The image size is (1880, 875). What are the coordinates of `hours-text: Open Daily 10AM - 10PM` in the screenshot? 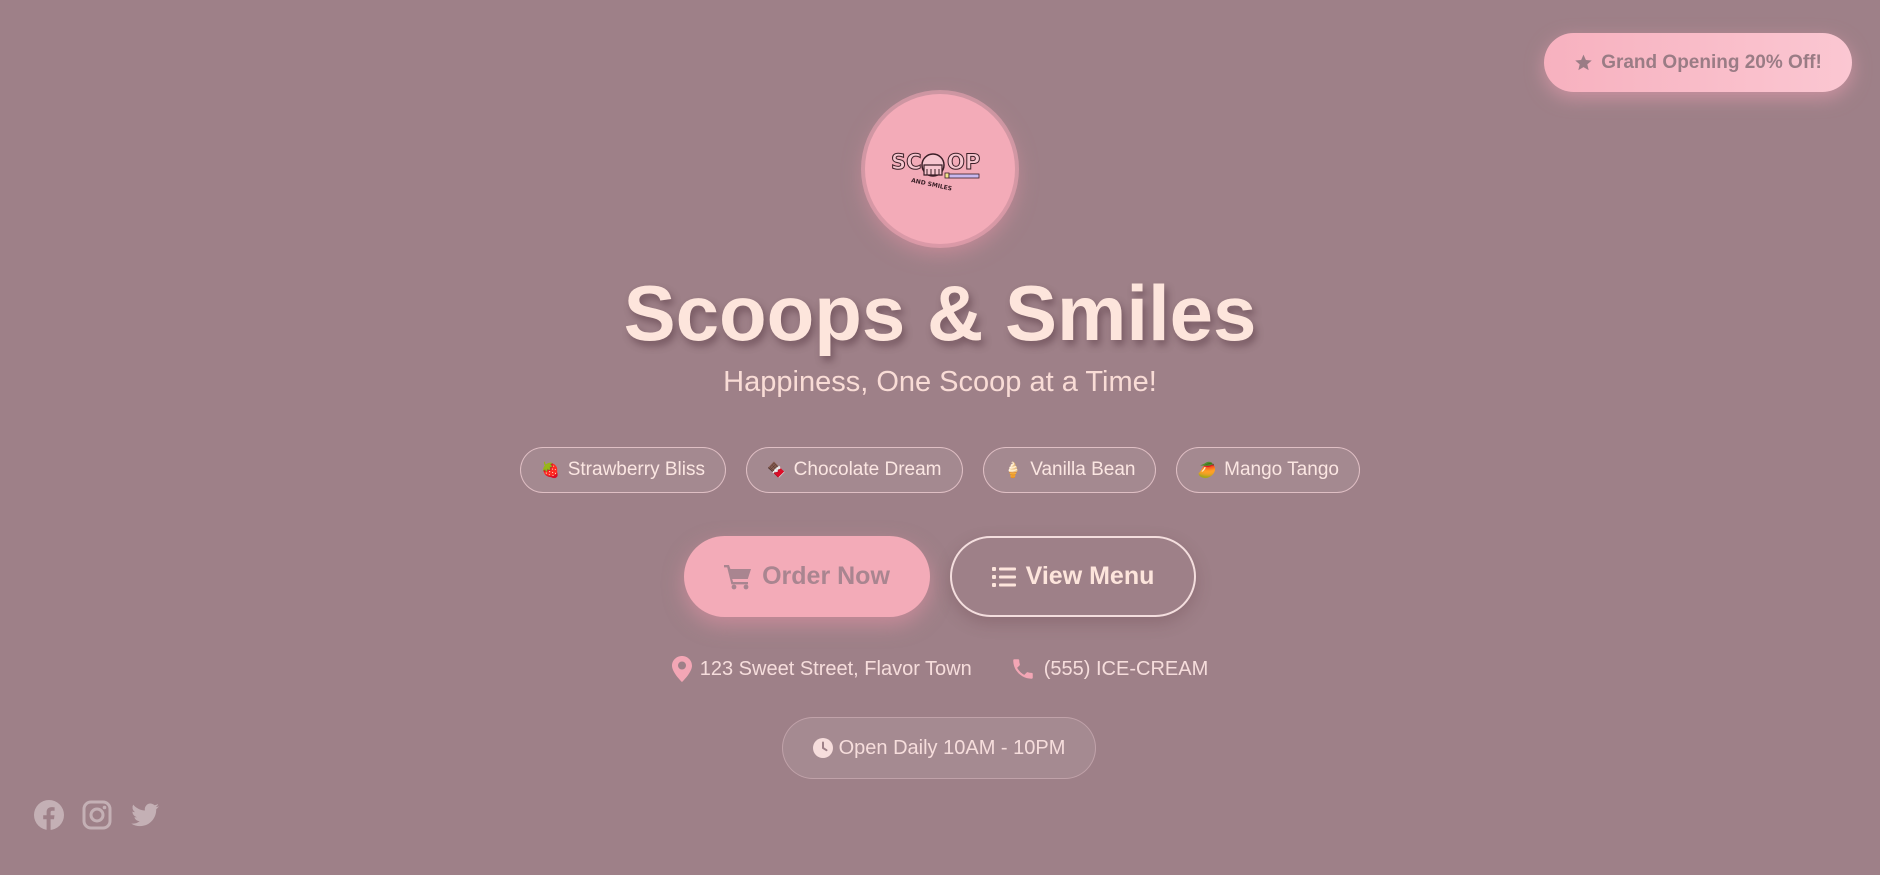 It's located at (952, 747).